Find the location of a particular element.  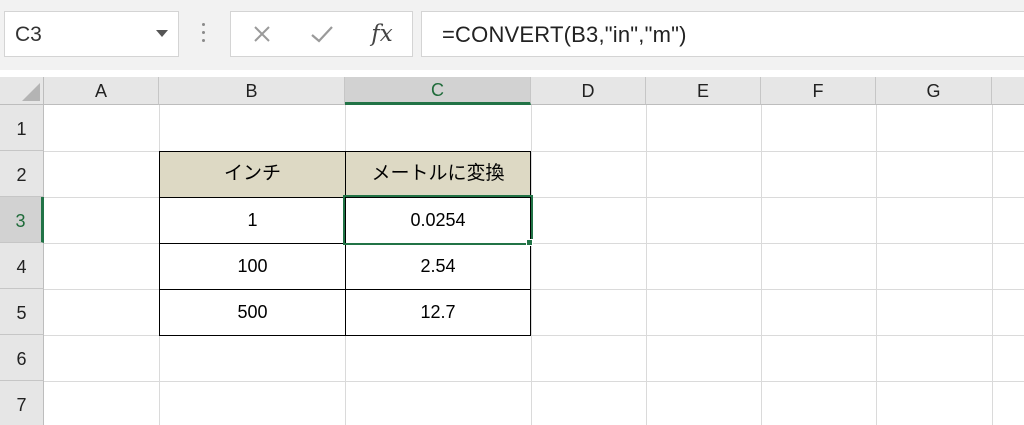

cell-c5: 12.7 is located at coordinates (438, 313).